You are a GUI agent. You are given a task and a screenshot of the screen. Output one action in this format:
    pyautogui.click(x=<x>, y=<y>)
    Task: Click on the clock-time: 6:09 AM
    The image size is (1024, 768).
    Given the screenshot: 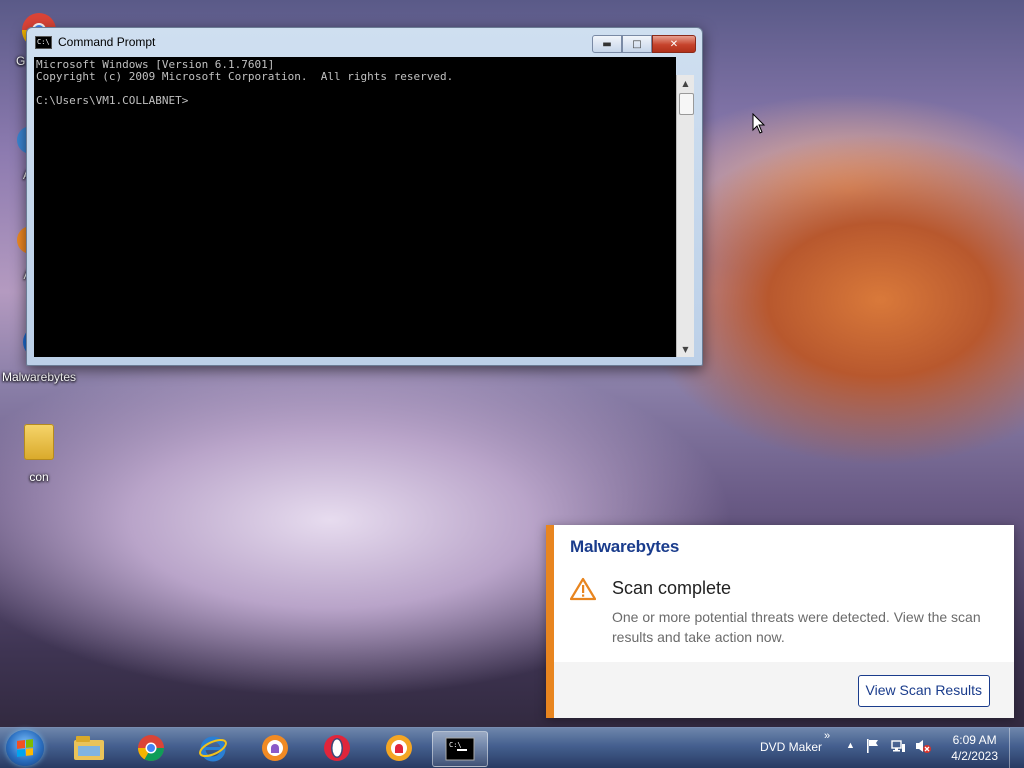 What is the action you would take?
    pyautogui.click(x=974, y=740)
    